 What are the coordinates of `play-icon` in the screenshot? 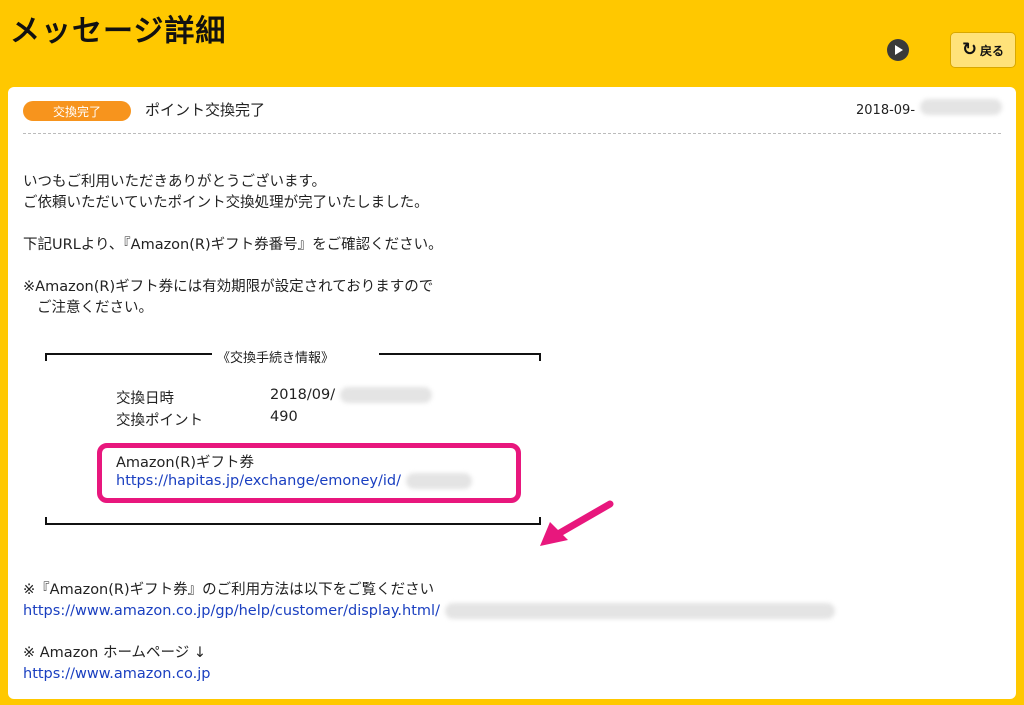 It's located at (898, 50).